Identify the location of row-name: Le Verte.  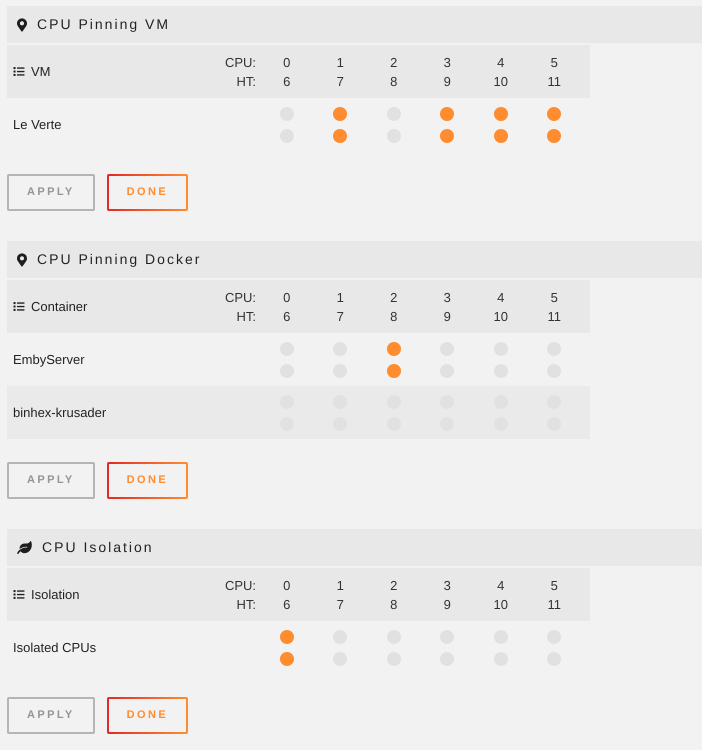
(37, 125).